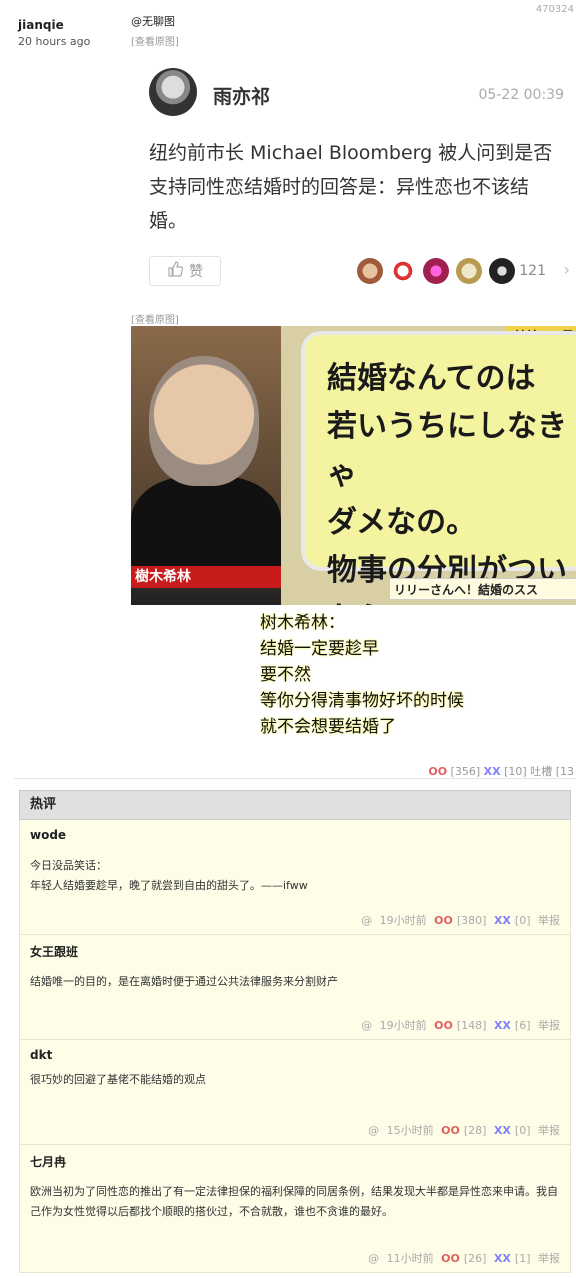 Image resolution: width=576 pixels, height=1278 pixels. Describe the element at coordinates (242, 97) in the screenshot. I see `weibo-username: 雨亦祁` at that location.